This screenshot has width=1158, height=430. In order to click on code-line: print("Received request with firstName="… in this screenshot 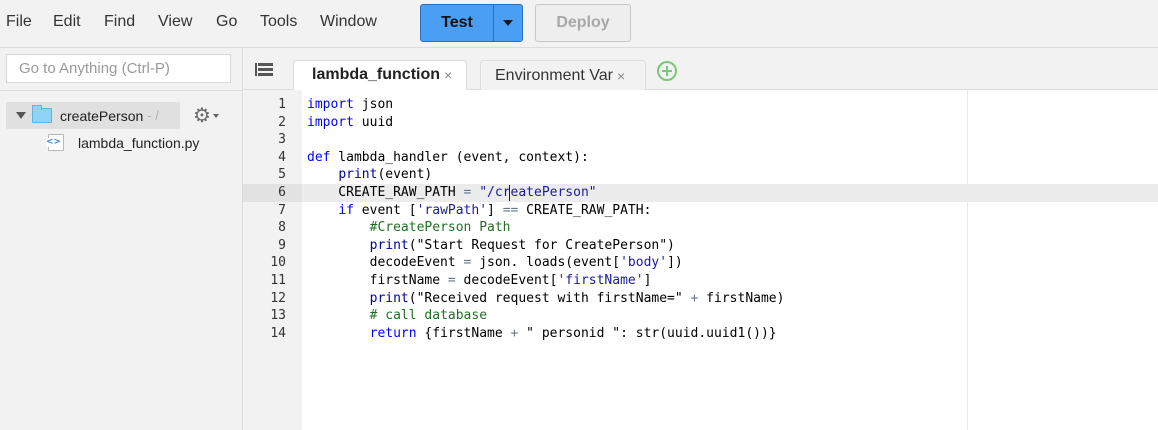, I will do `click(730, 299)`.